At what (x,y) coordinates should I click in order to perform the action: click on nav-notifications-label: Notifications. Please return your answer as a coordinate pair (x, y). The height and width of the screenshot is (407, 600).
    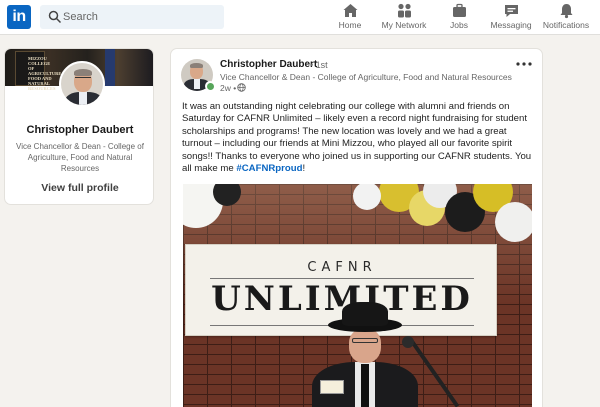
    Looking at the image, I should click on (566, 25).